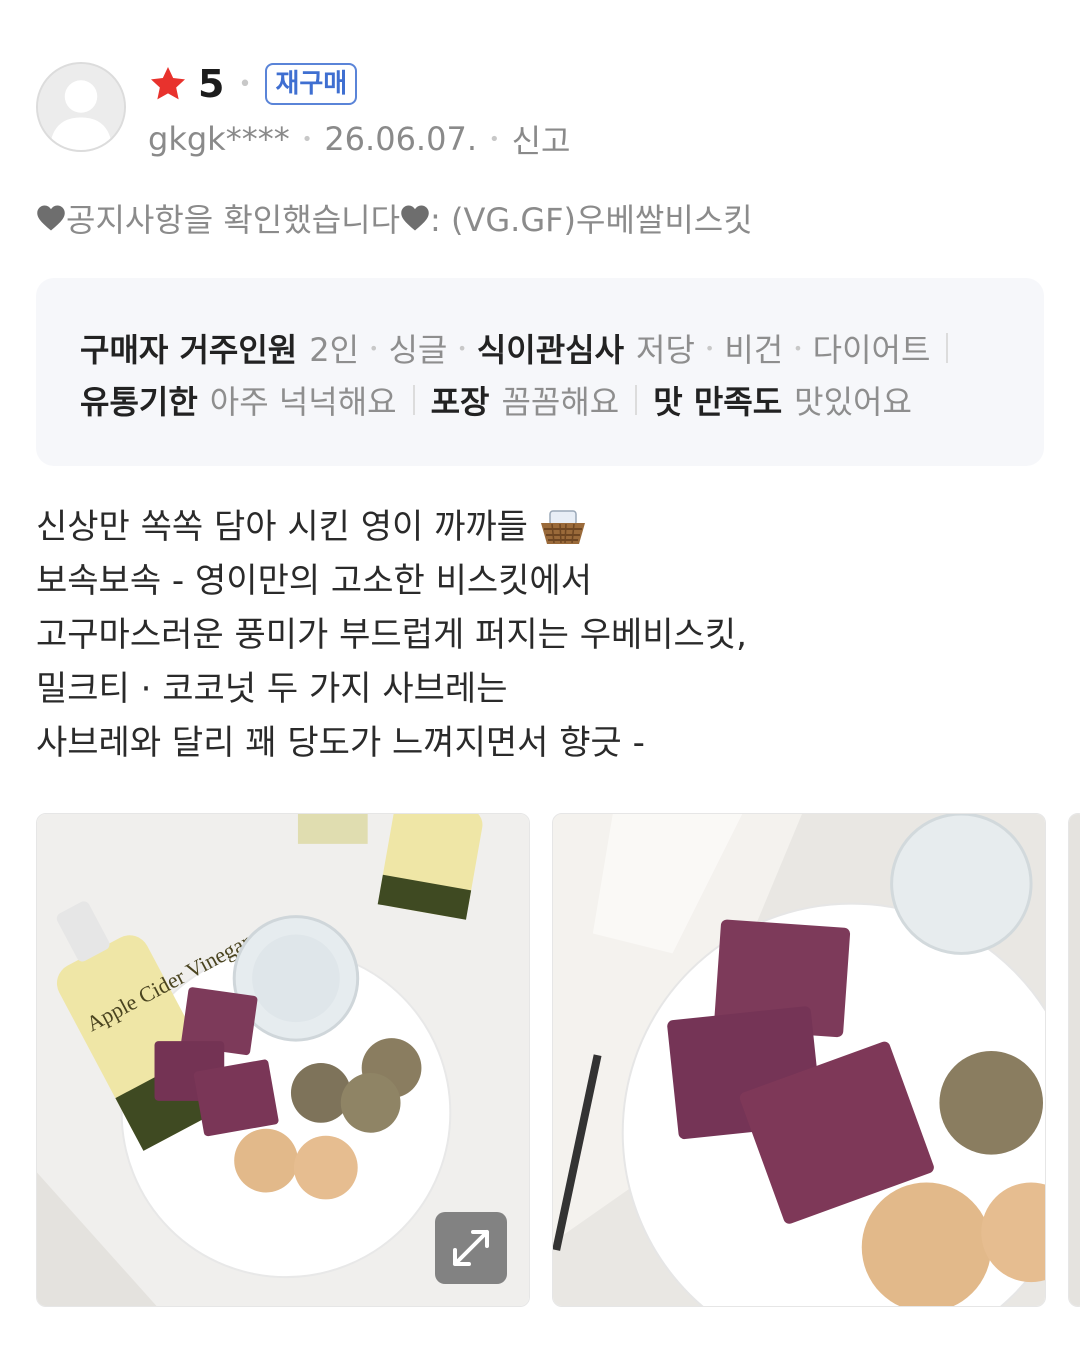  I want to click on household-value: 2인, so click(334, 350).